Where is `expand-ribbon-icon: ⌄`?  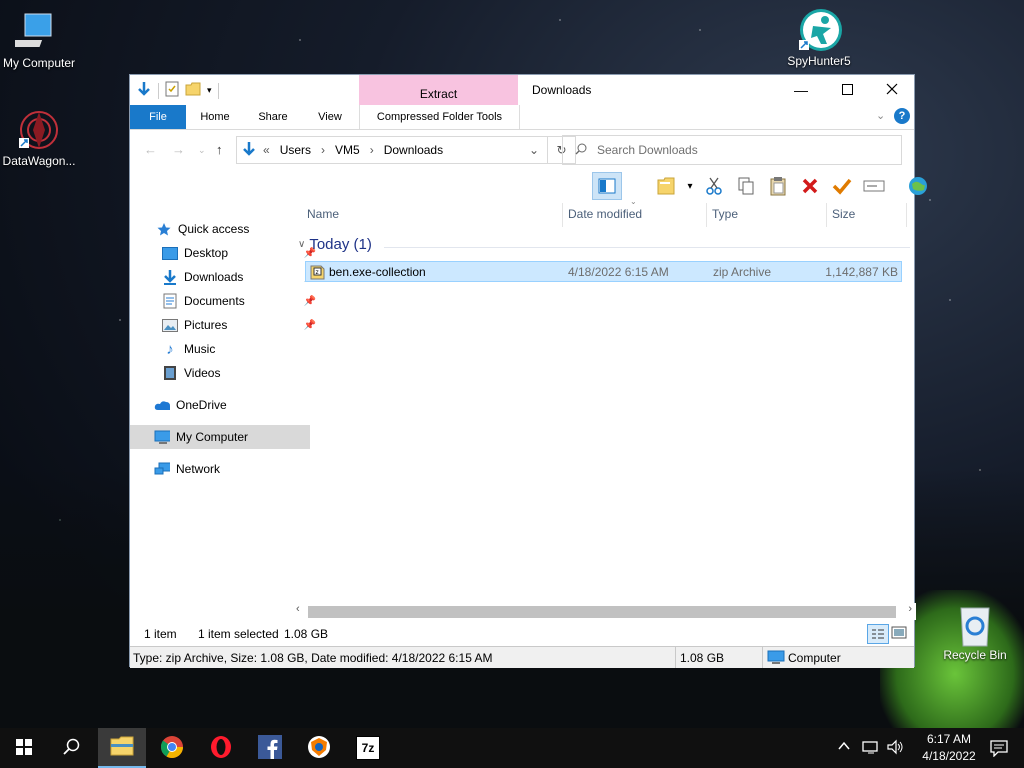
expand-ribbon-icon: ⌄ is located at coordinates (880, 115).